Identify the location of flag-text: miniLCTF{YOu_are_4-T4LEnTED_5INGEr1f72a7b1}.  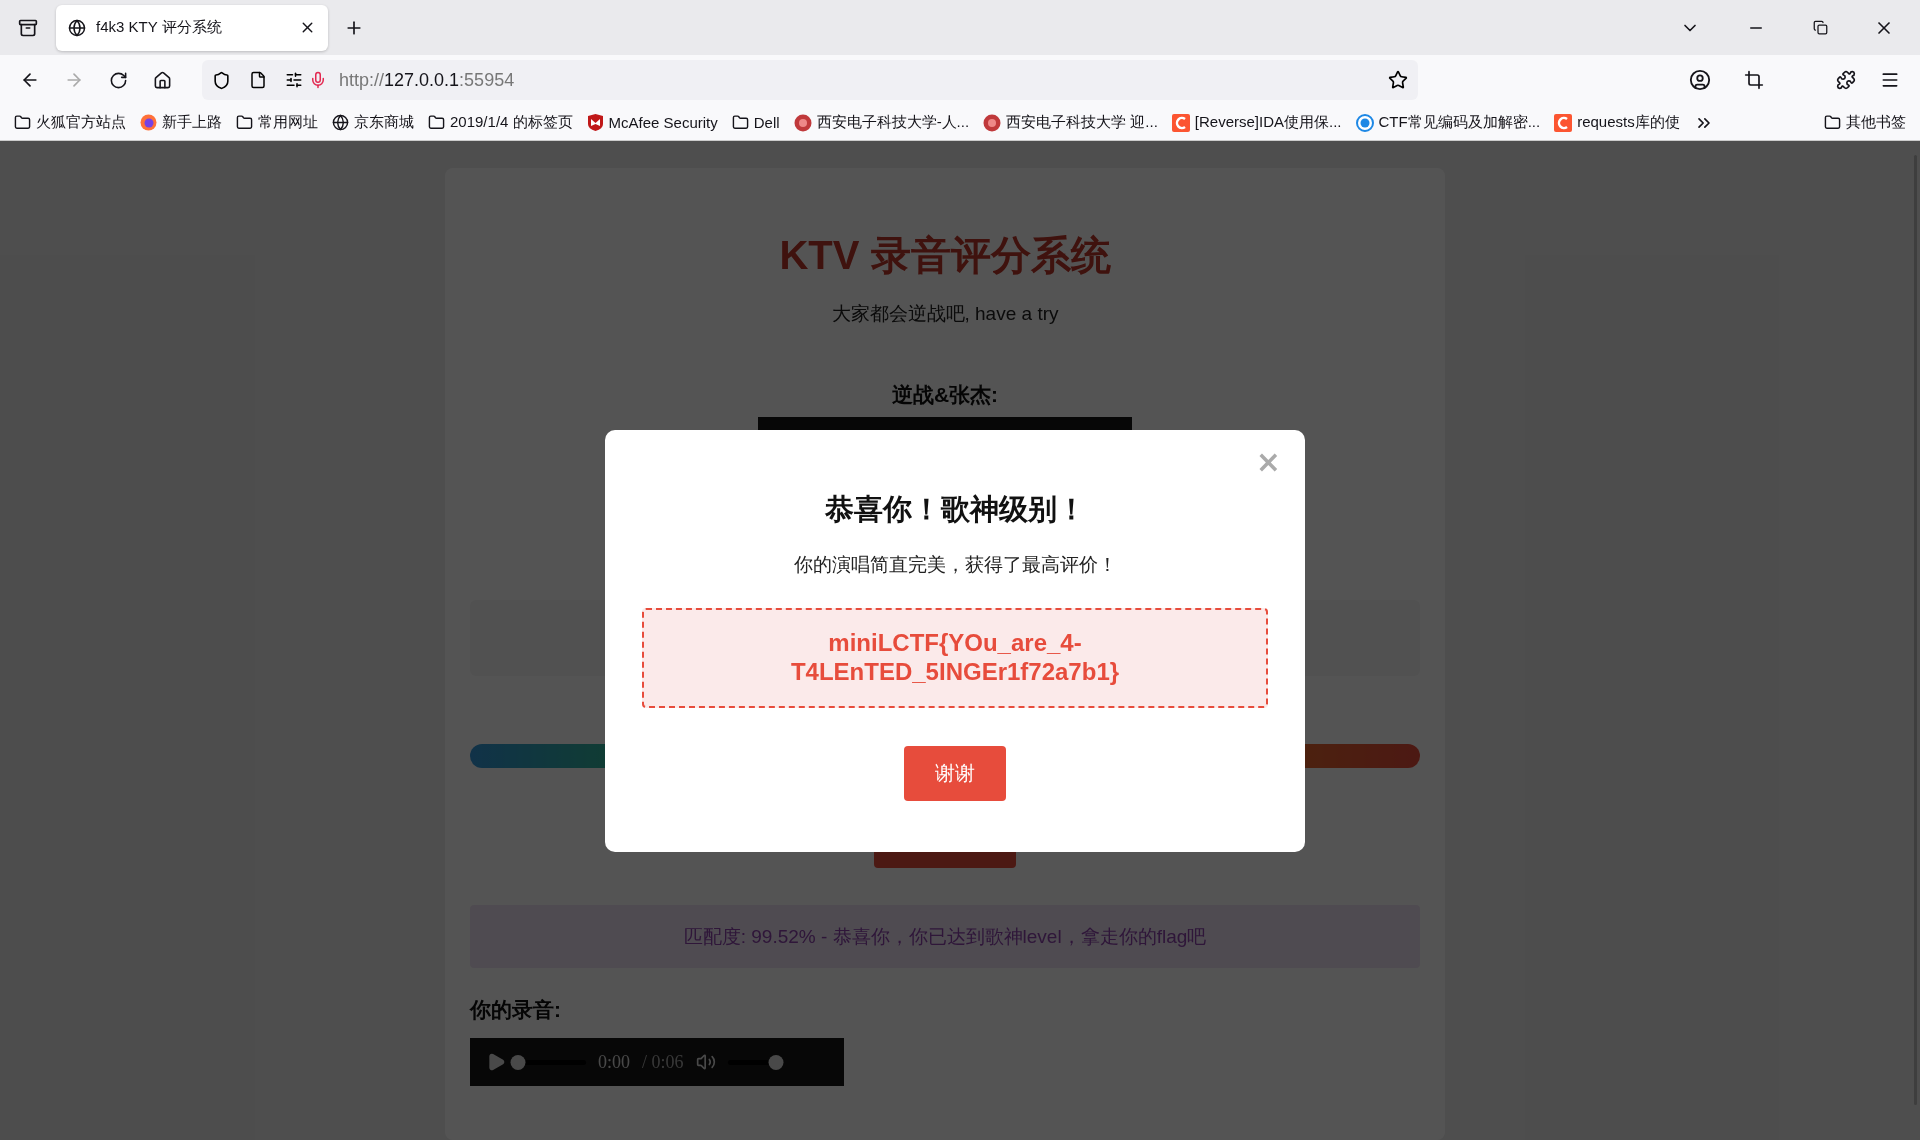
(955, 658).